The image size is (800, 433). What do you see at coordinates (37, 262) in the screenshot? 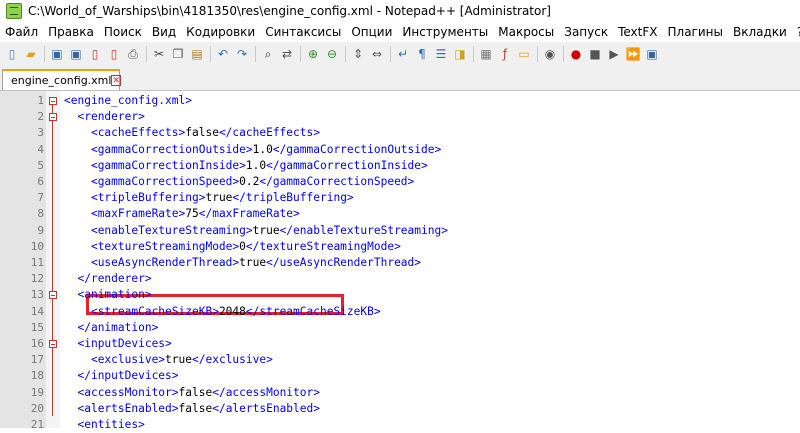
I see `line-number: 11` at bounding box center [37, 262].